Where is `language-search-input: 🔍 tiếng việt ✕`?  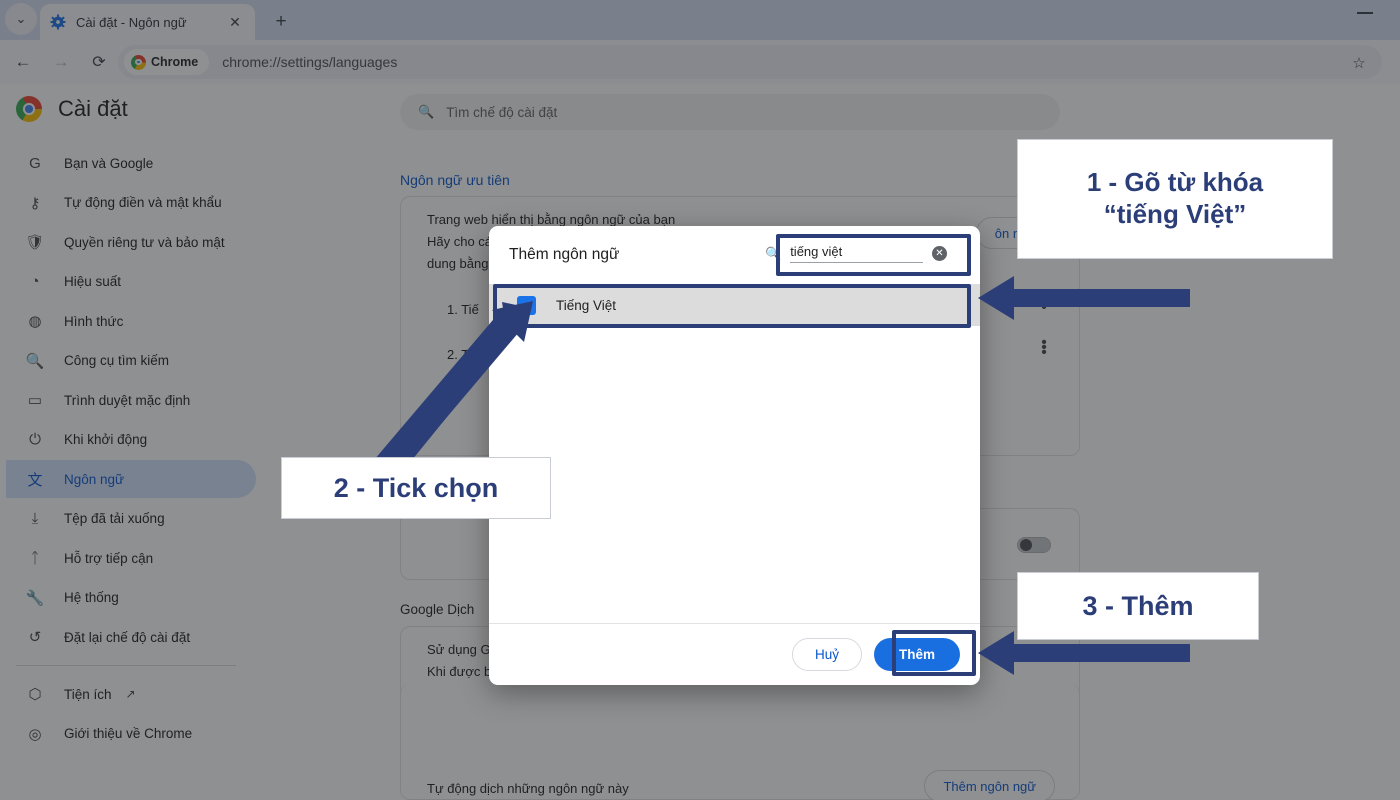 language-search-input: 🔍 tiếng việt ✕ is located at coordinates (856, 253).